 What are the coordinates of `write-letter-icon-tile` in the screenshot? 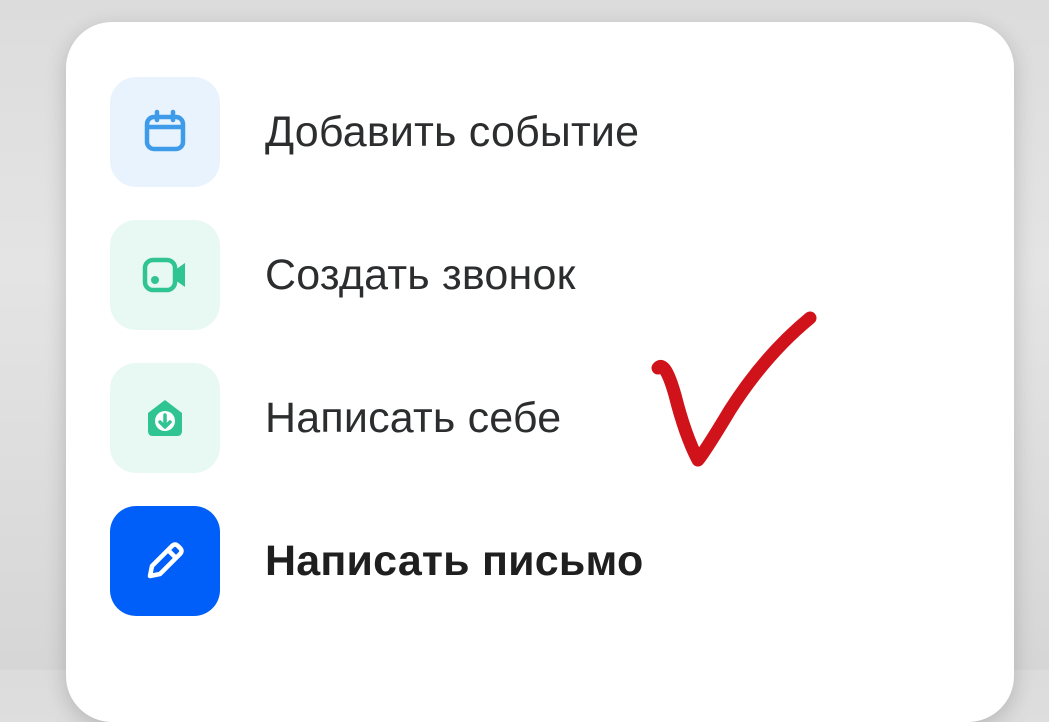 It's located at (165, 561).